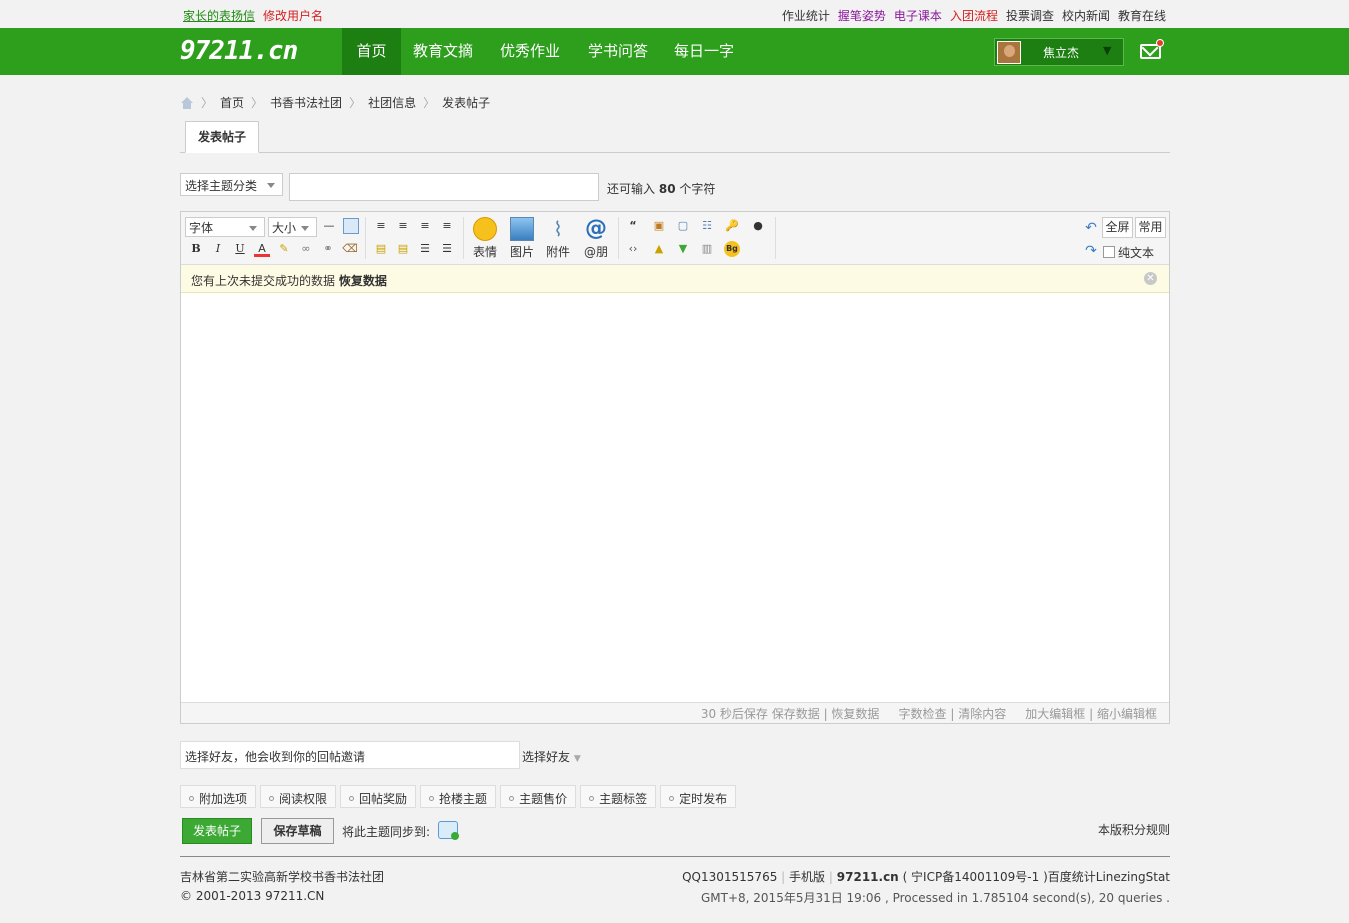 This screenshot has width=1349, height=923. Describe the element at coordinates (522, 238) in the screenshot. I see `image-button: 图片` at that location.